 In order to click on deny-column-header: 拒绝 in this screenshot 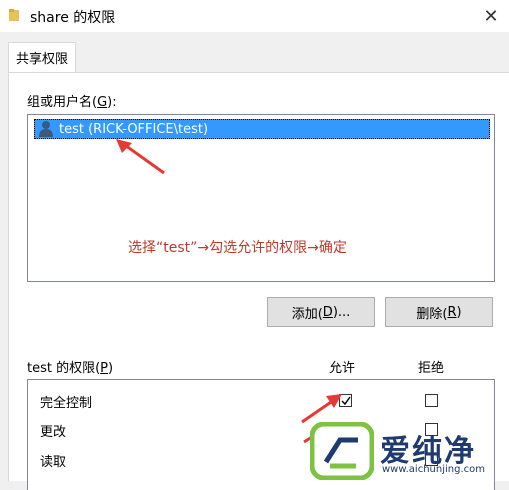, I will do `click(431, 368)`.